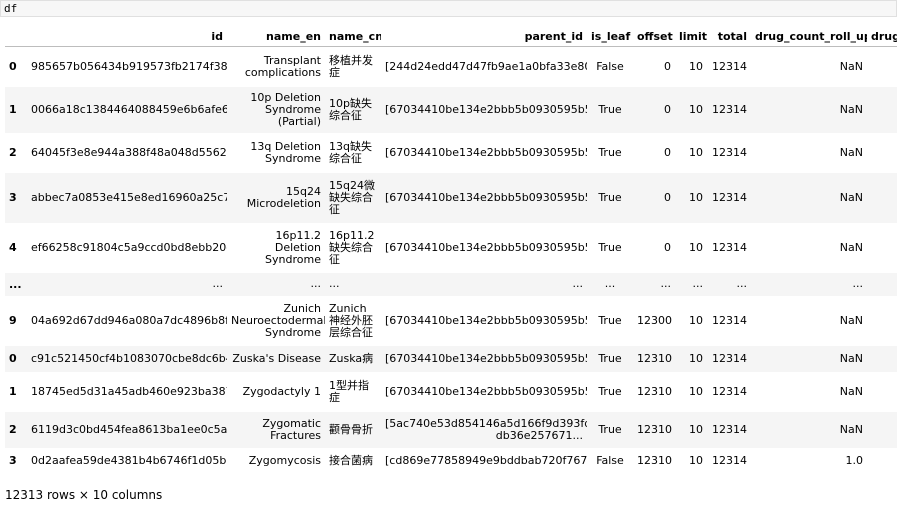  I want to click on cell-id: c91c521450cf4b1083070cbe8dc6b4df, so click(129, 358).